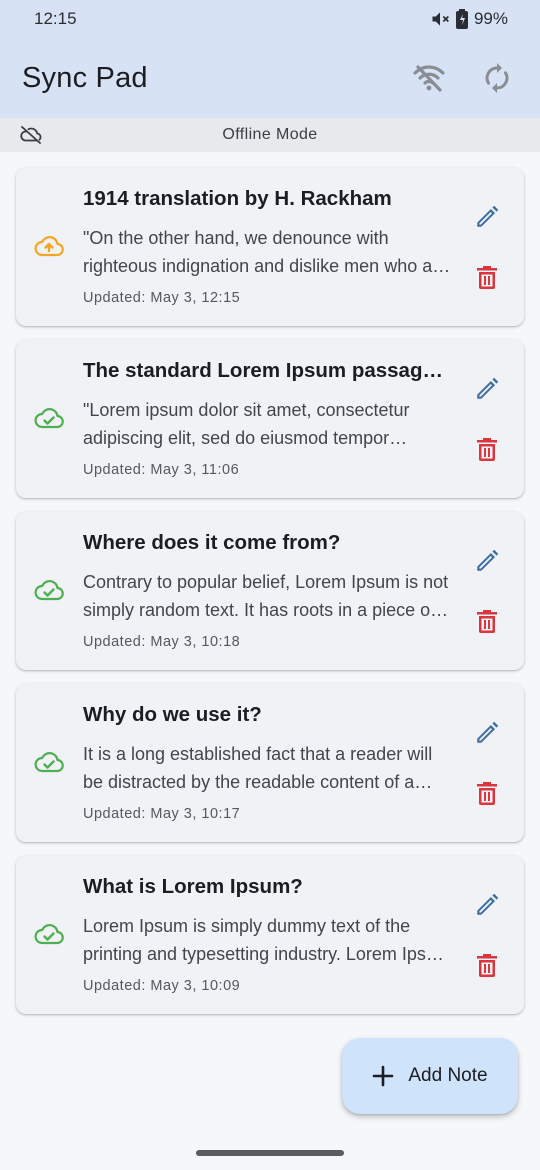  I want to click on note-title: Where does it come from?, so click(212, 542).